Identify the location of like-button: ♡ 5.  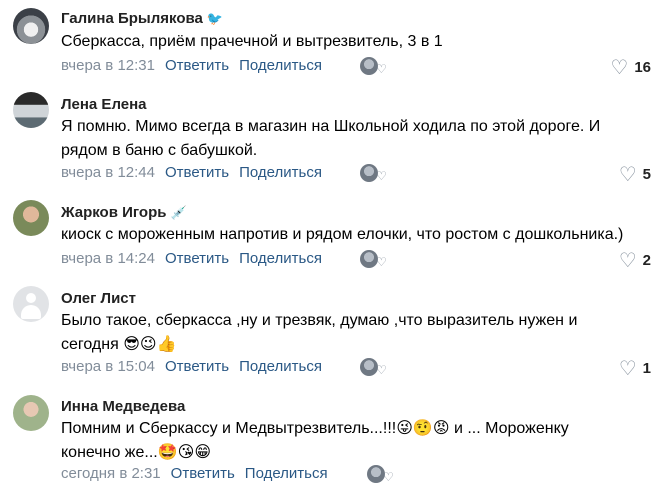
(635, 174).